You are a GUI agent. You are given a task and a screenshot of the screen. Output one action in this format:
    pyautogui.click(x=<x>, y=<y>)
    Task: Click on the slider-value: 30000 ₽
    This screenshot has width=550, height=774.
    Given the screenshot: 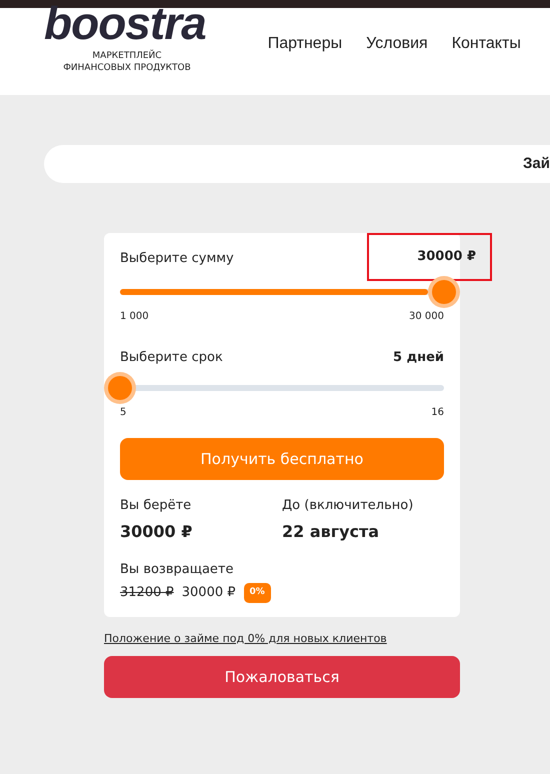 What is the action you would take?
    pyautogui.click(x=429, y=256)
    